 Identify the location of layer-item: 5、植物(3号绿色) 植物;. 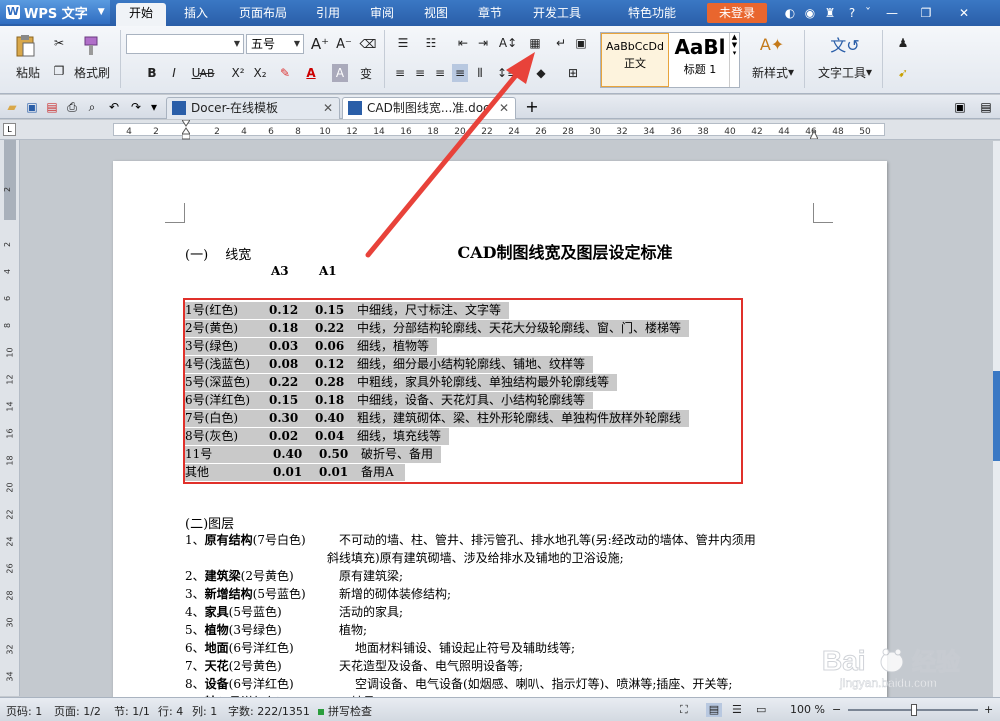
(276, 629).